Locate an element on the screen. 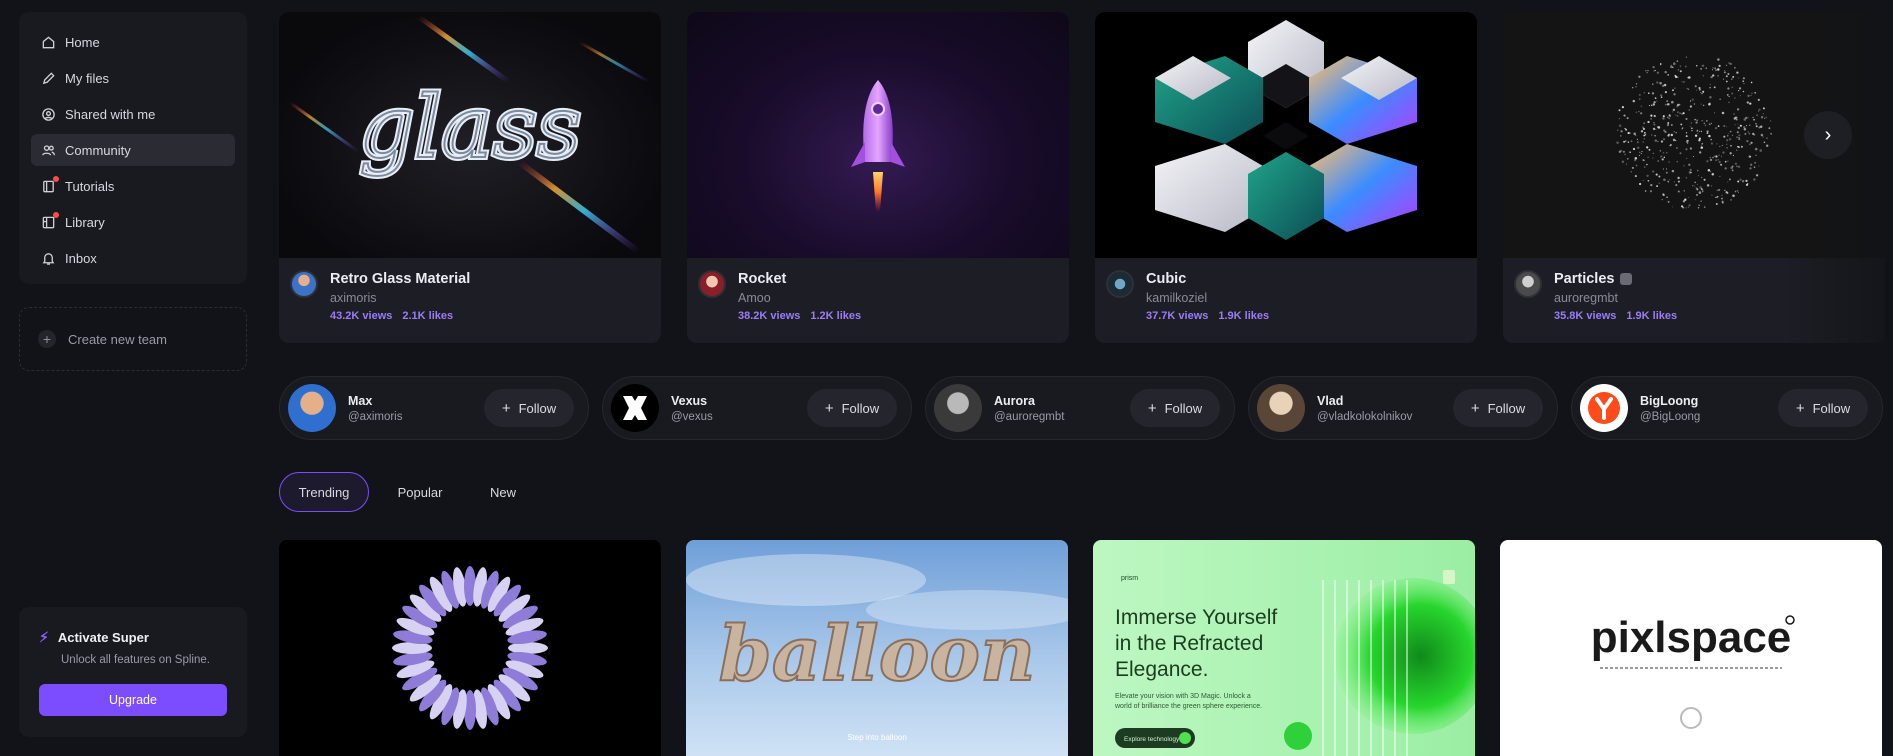 The height and width of the screenshot is (756, 1893). card-title: Retro Glass Material is located at coordinates (400, 279).